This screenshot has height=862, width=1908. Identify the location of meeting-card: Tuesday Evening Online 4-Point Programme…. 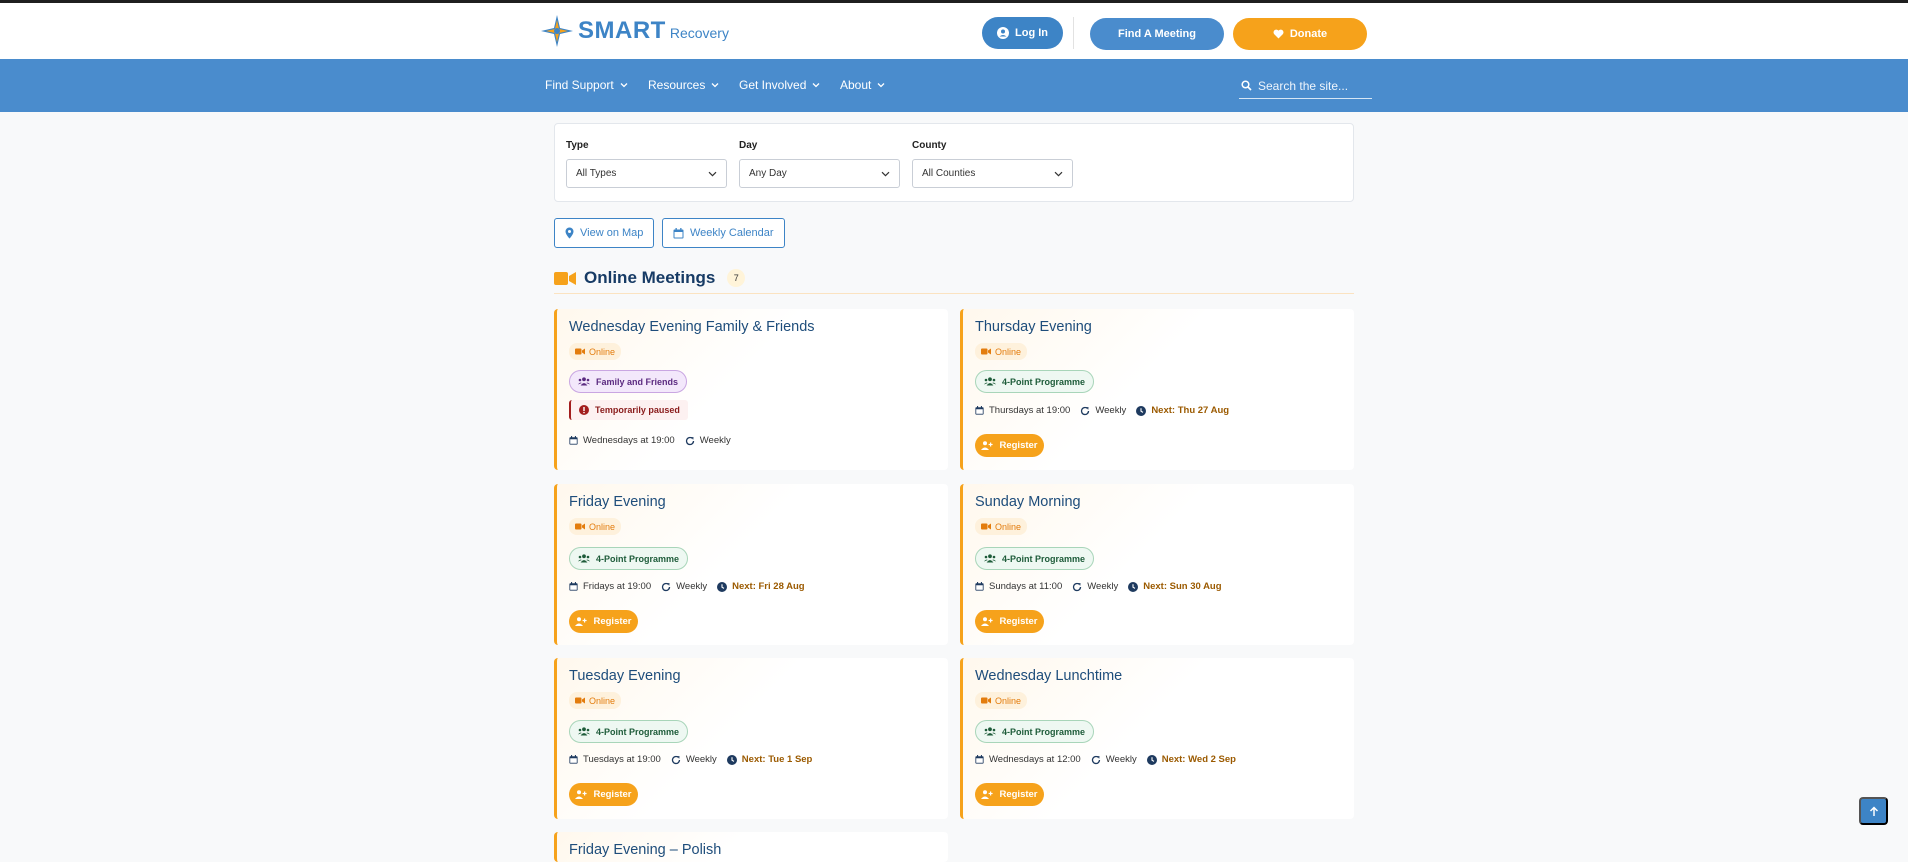
(751, 738).